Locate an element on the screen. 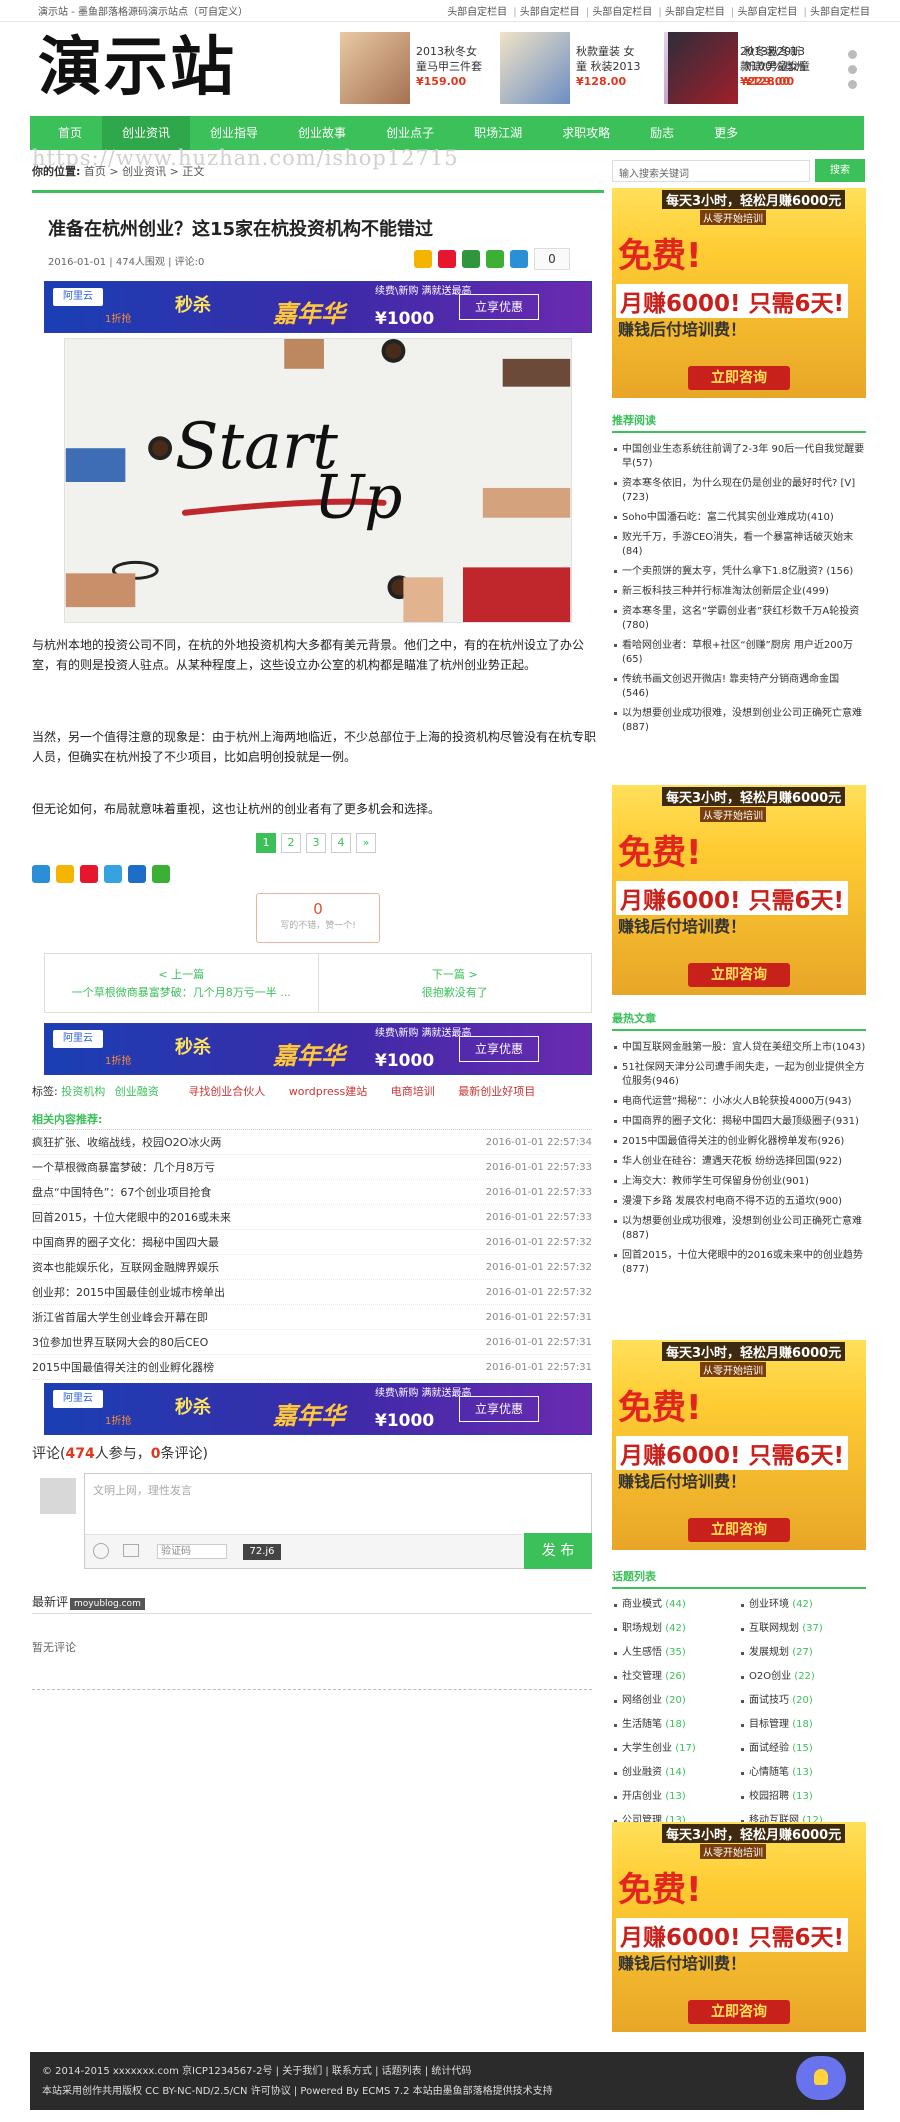  topic-item: 创业环境 (42) is located at coordinates (802, 1605).